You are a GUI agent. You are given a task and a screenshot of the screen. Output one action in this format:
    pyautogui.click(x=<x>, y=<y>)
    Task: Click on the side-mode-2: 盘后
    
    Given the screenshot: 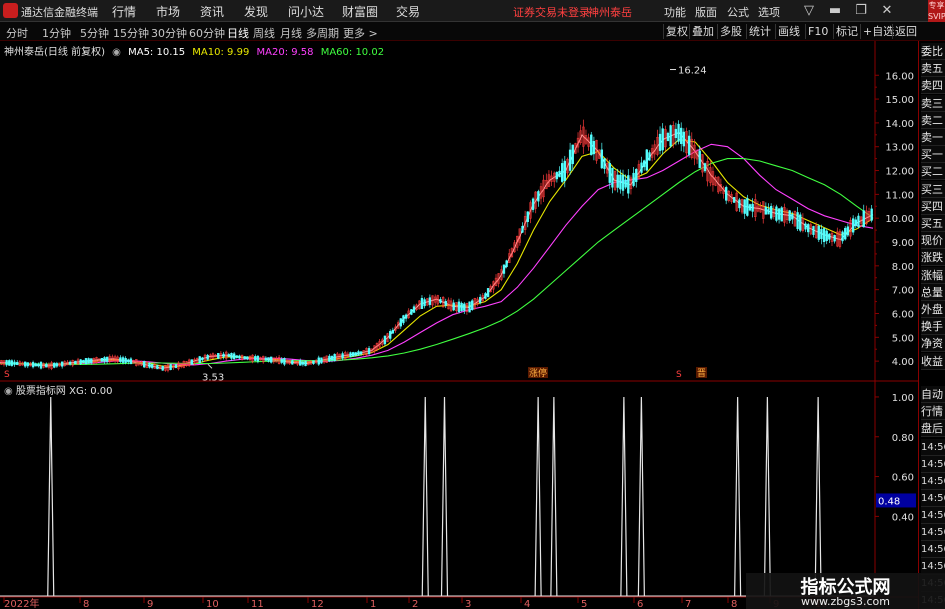 What is the action you would take?
    pyautogui.click(x=933, y=429)
    